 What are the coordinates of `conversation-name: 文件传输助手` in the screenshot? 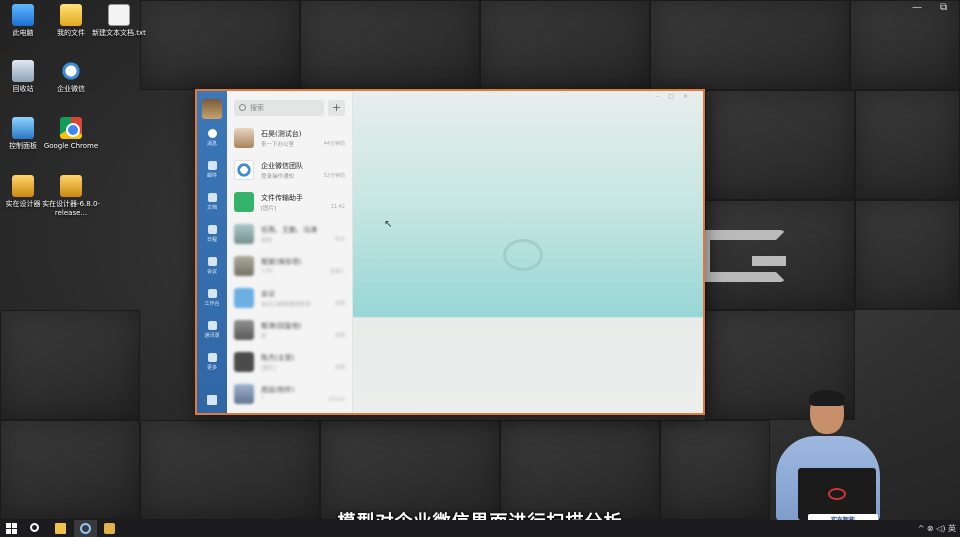 It's located at (282, 198).